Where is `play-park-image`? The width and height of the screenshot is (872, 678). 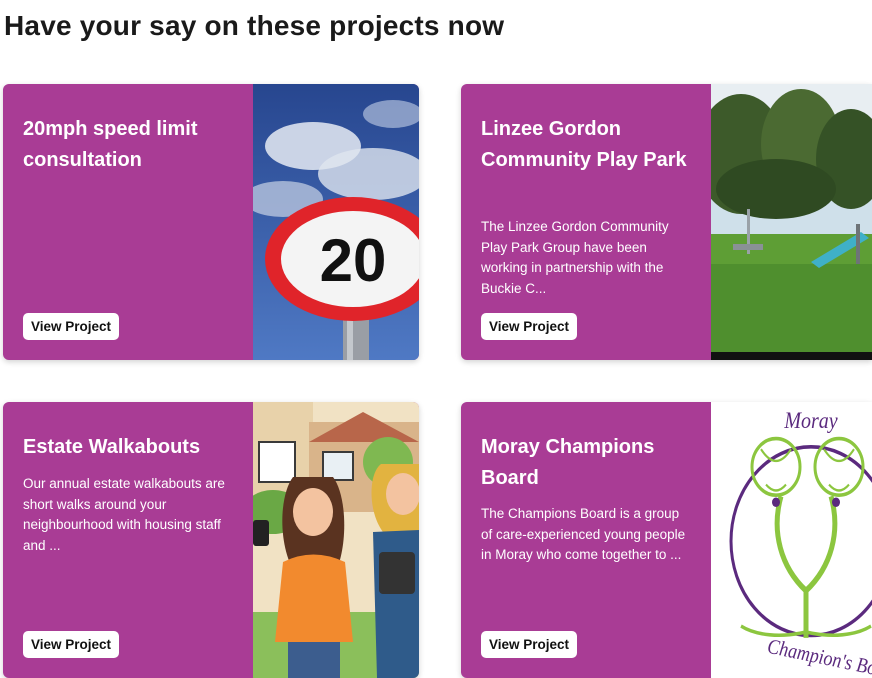 play-park-image is located at coordinates (791, 222).